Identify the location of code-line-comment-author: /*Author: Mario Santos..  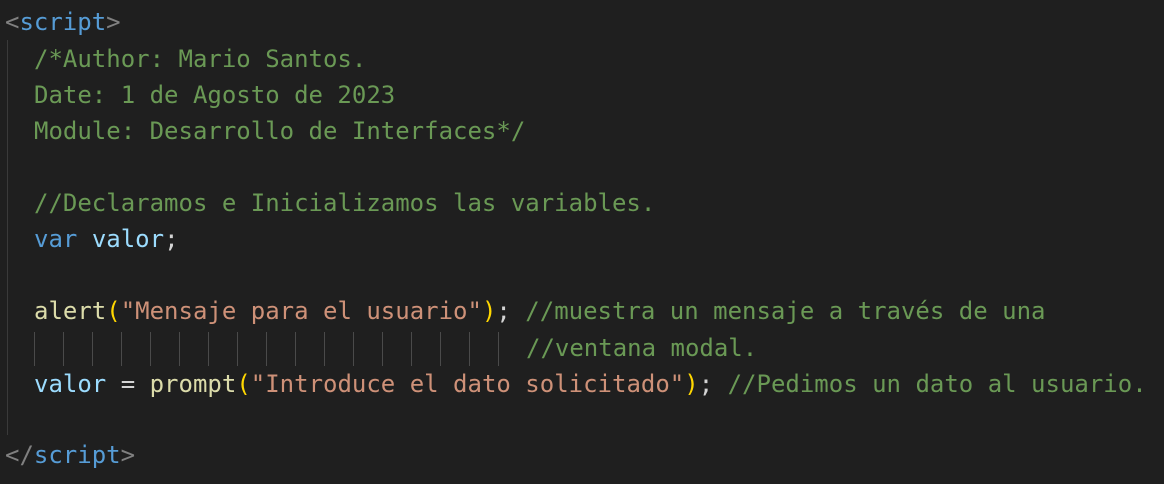
(200, 59).